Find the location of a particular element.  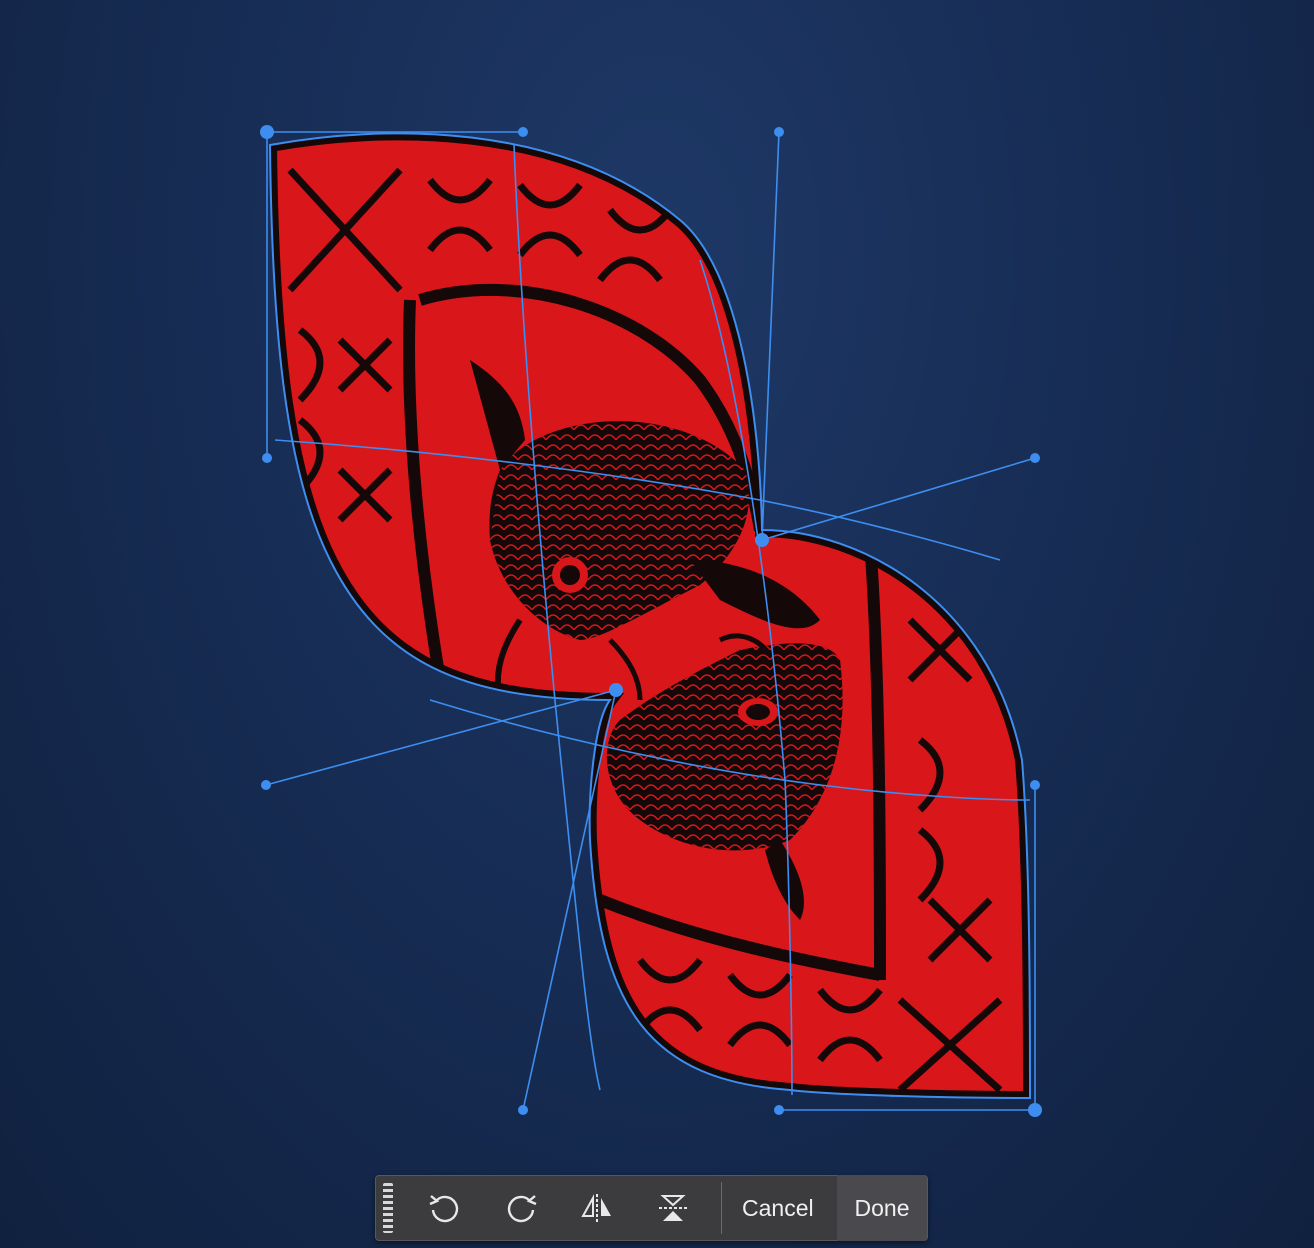

flip-vertical-icon is located at coordinates (673, 1208).